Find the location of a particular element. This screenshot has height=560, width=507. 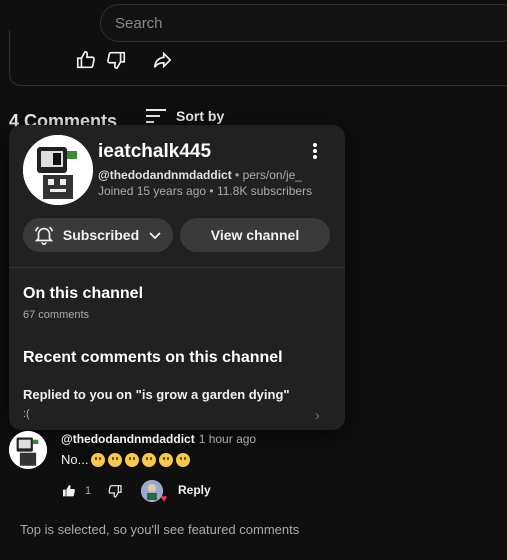

heart-icon: ♥ is located at coordinates (164, 499).